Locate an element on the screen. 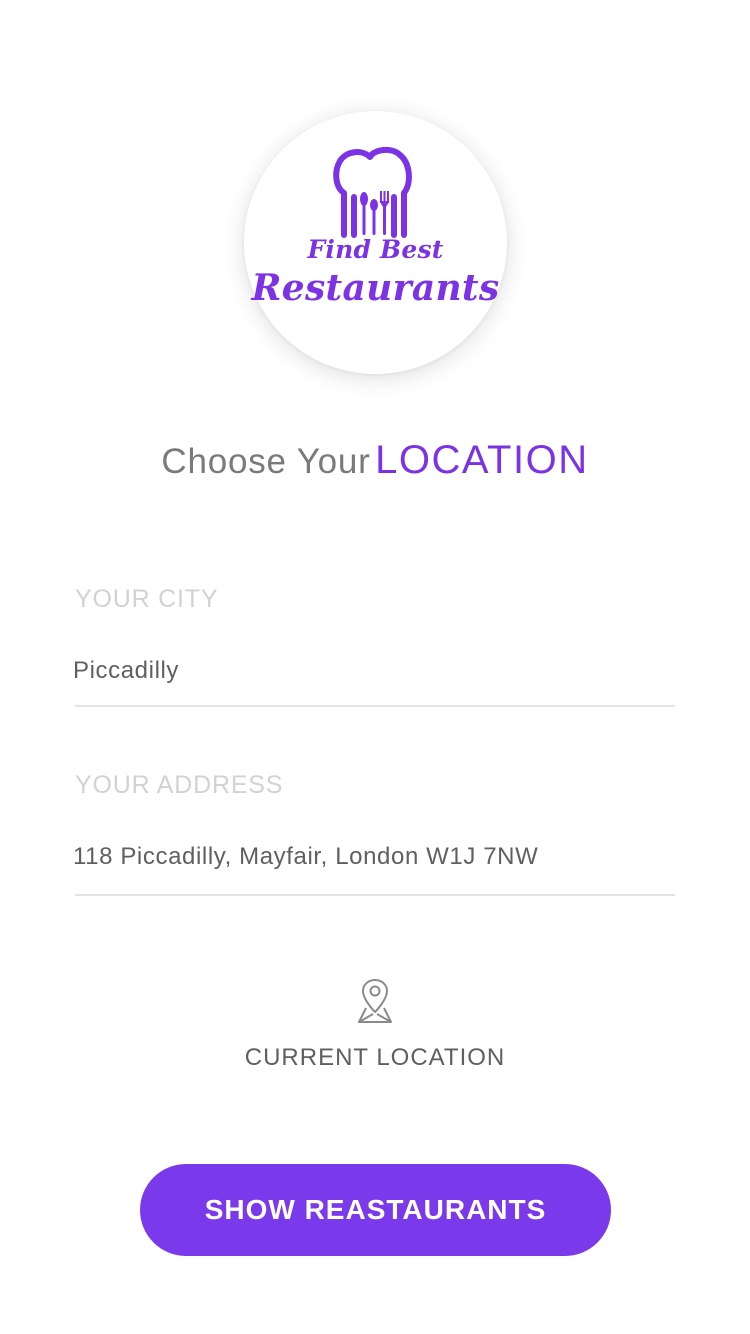 This screenshot has height=1334, width=750. show-restaurants-button: SHOW REASTAURANTS is located at coordinates (375, 1210).